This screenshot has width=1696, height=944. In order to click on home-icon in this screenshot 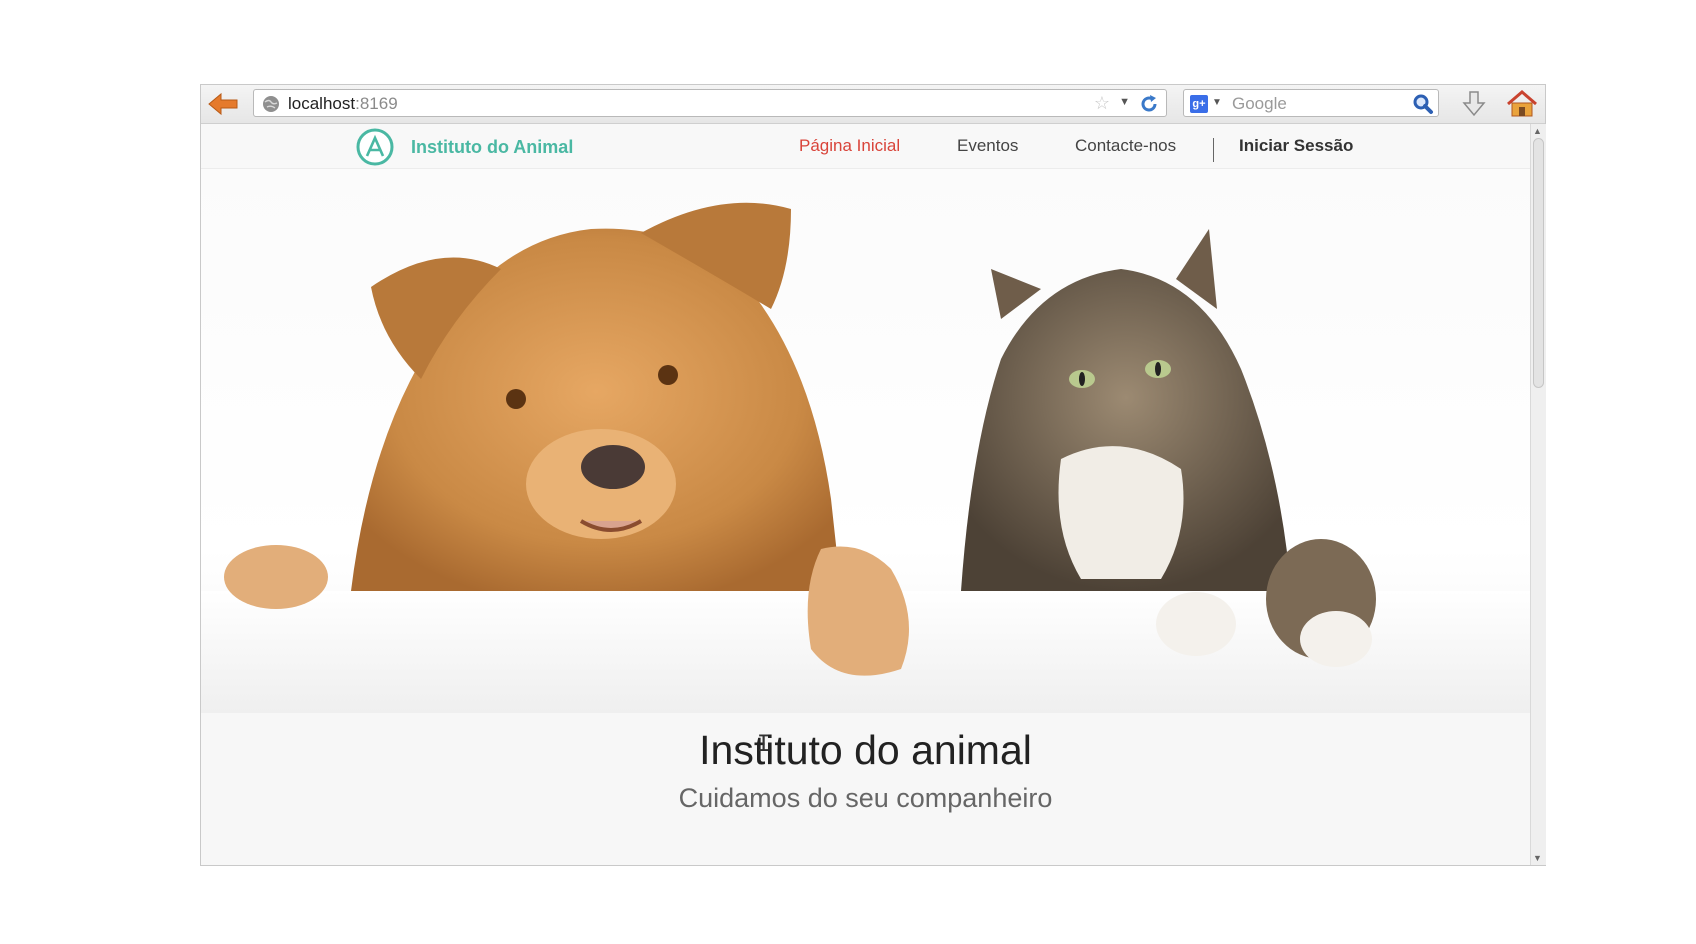, I will do `click(1522, 104)`.